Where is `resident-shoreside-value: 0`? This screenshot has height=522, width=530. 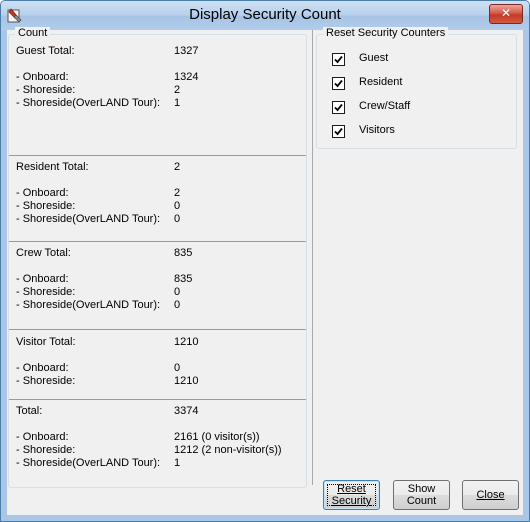 resident-shoreside-value: 0 is located at coordinates (177, 206).